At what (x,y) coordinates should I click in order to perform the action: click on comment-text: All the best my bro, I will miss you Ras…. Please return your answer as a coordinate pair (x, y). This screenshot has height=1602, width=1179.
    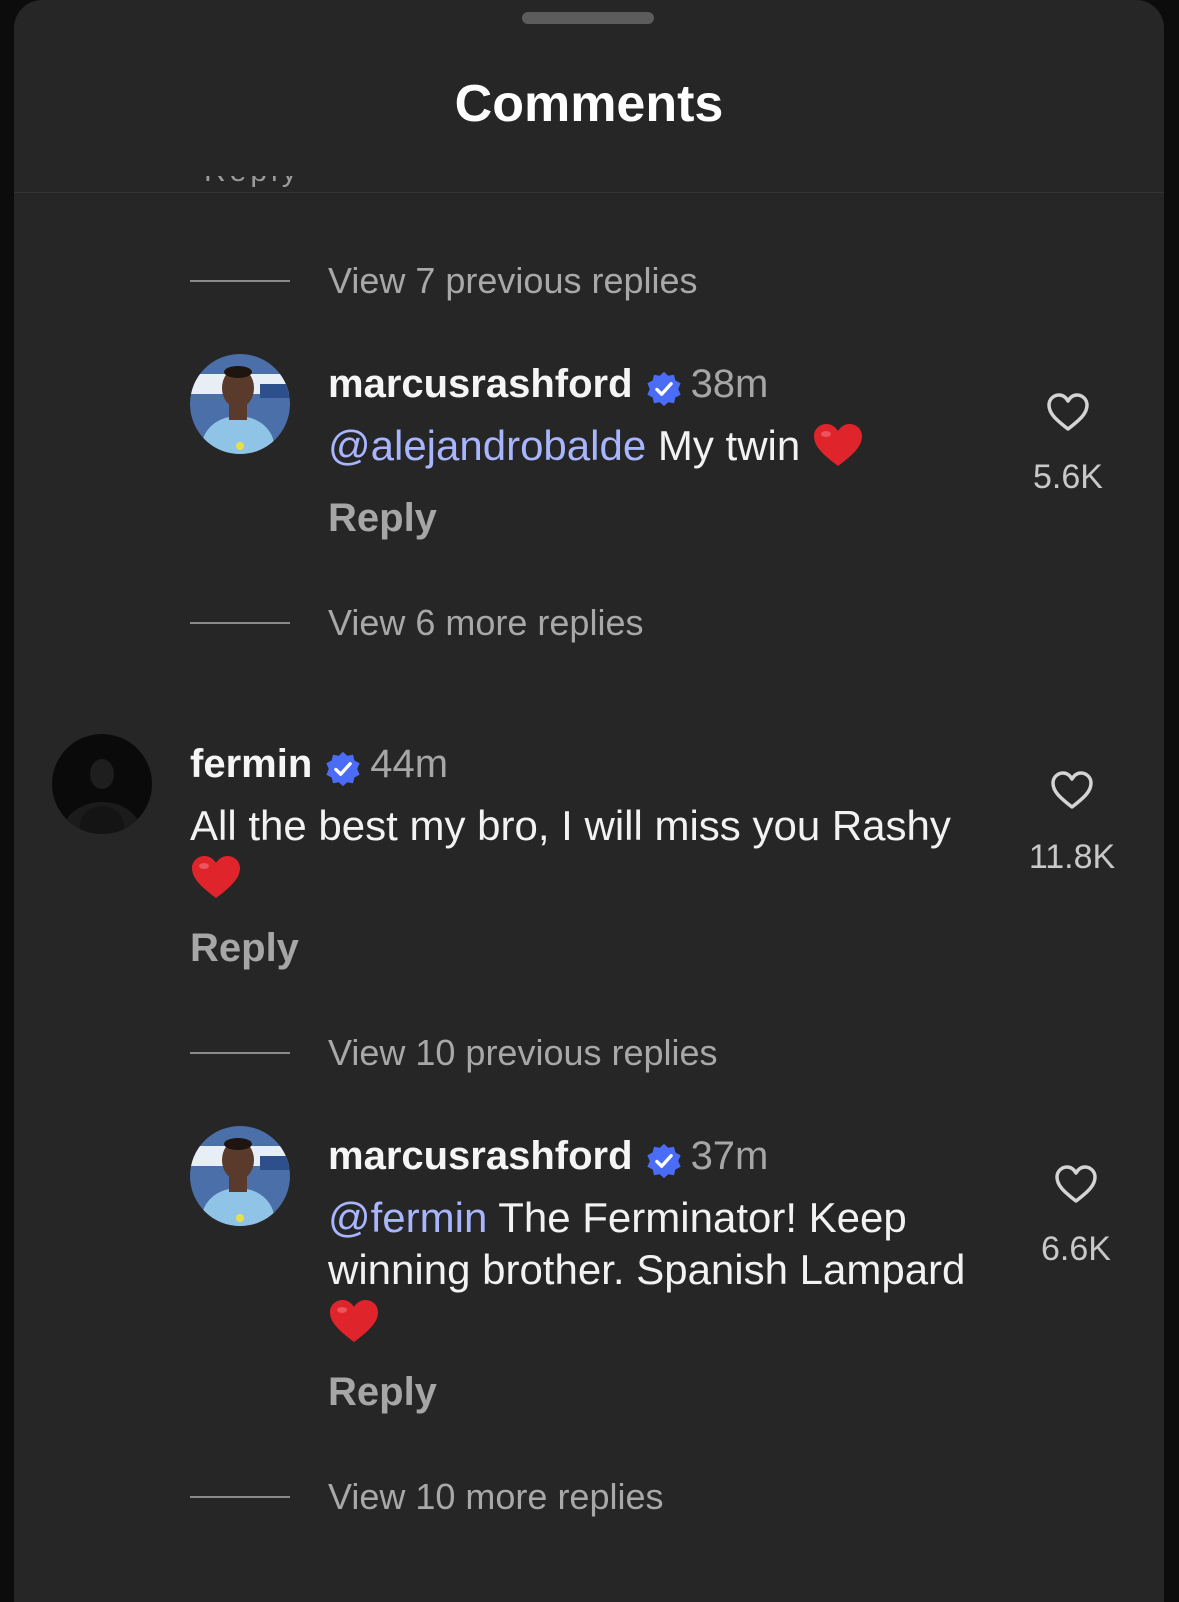
    Looking at the image, I should click on (595, 852).